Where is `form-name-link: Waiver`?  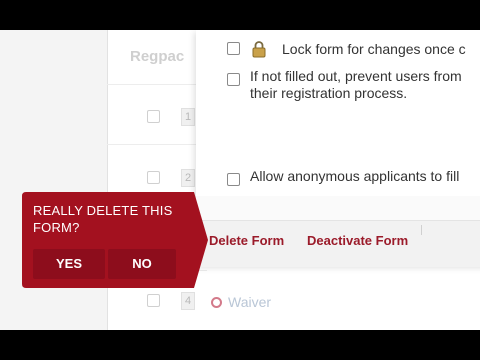
form-name-link: Waiver is located at coordinates (249, 302).